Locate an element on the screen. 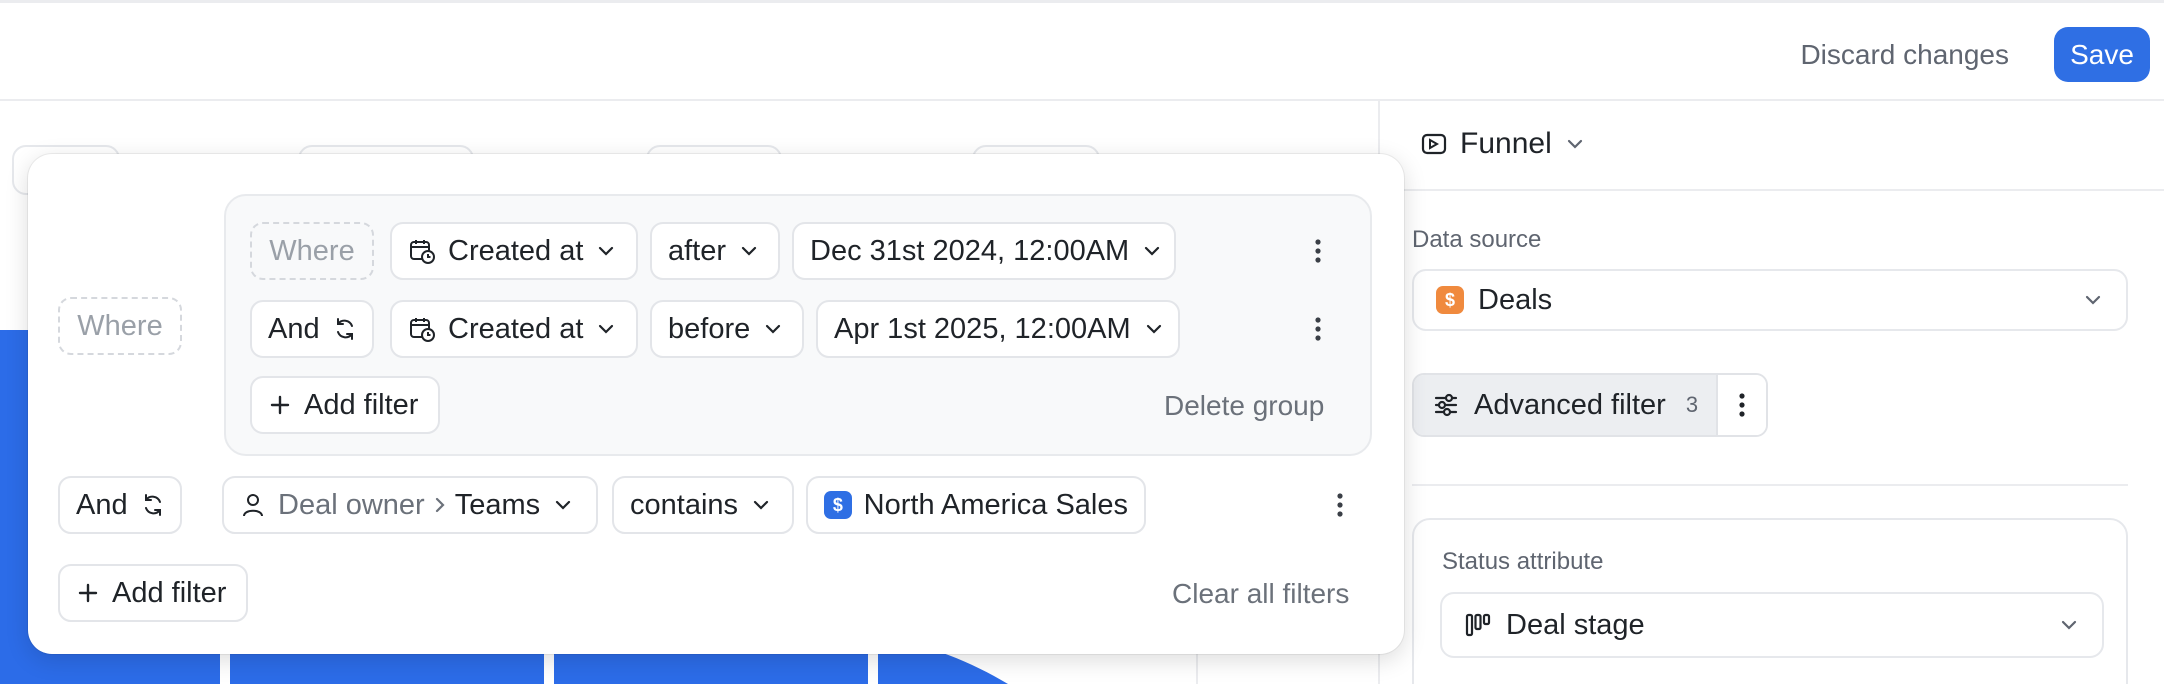  add-filter-button: Add filter is located at coordinates (153, 593).